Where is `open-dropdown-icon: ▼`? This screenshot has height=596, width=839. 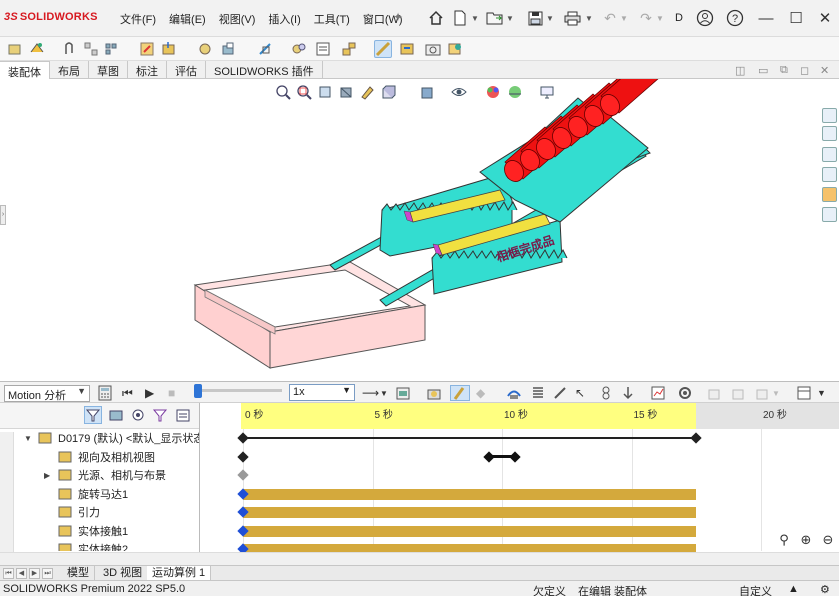
open-dropdown-icon: ▼ is located at coordinates (510, 18).